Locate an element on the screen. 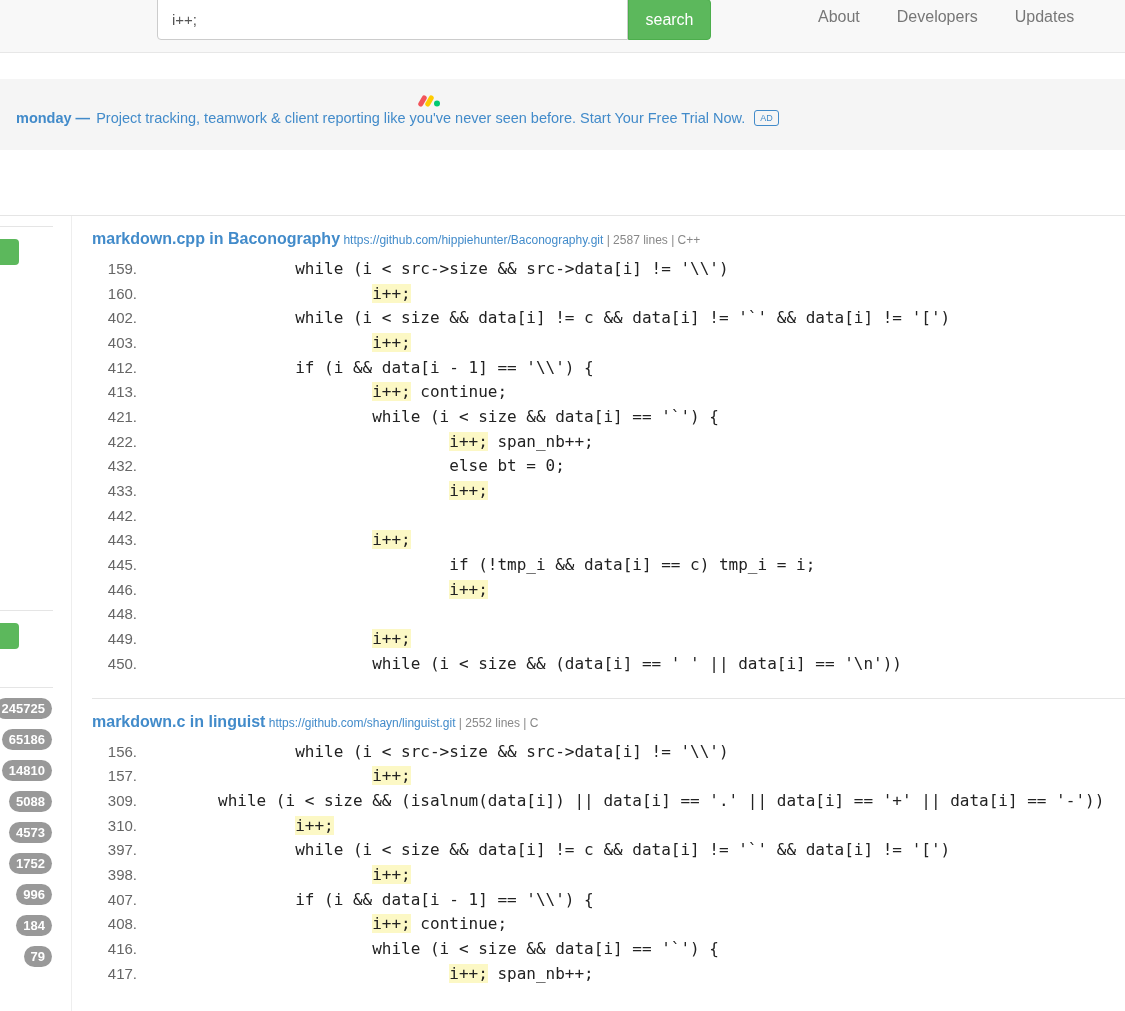  line-number: 397. is located at coordinates (121, 850).